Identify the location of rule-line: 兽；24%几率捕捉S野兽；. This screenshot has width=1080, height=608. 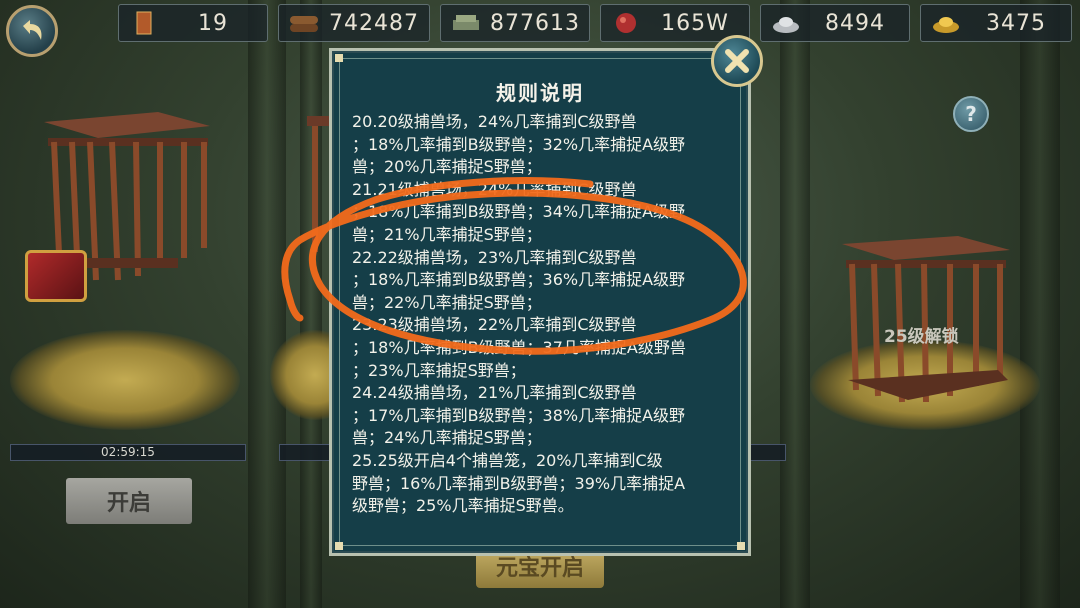
(447, 438).